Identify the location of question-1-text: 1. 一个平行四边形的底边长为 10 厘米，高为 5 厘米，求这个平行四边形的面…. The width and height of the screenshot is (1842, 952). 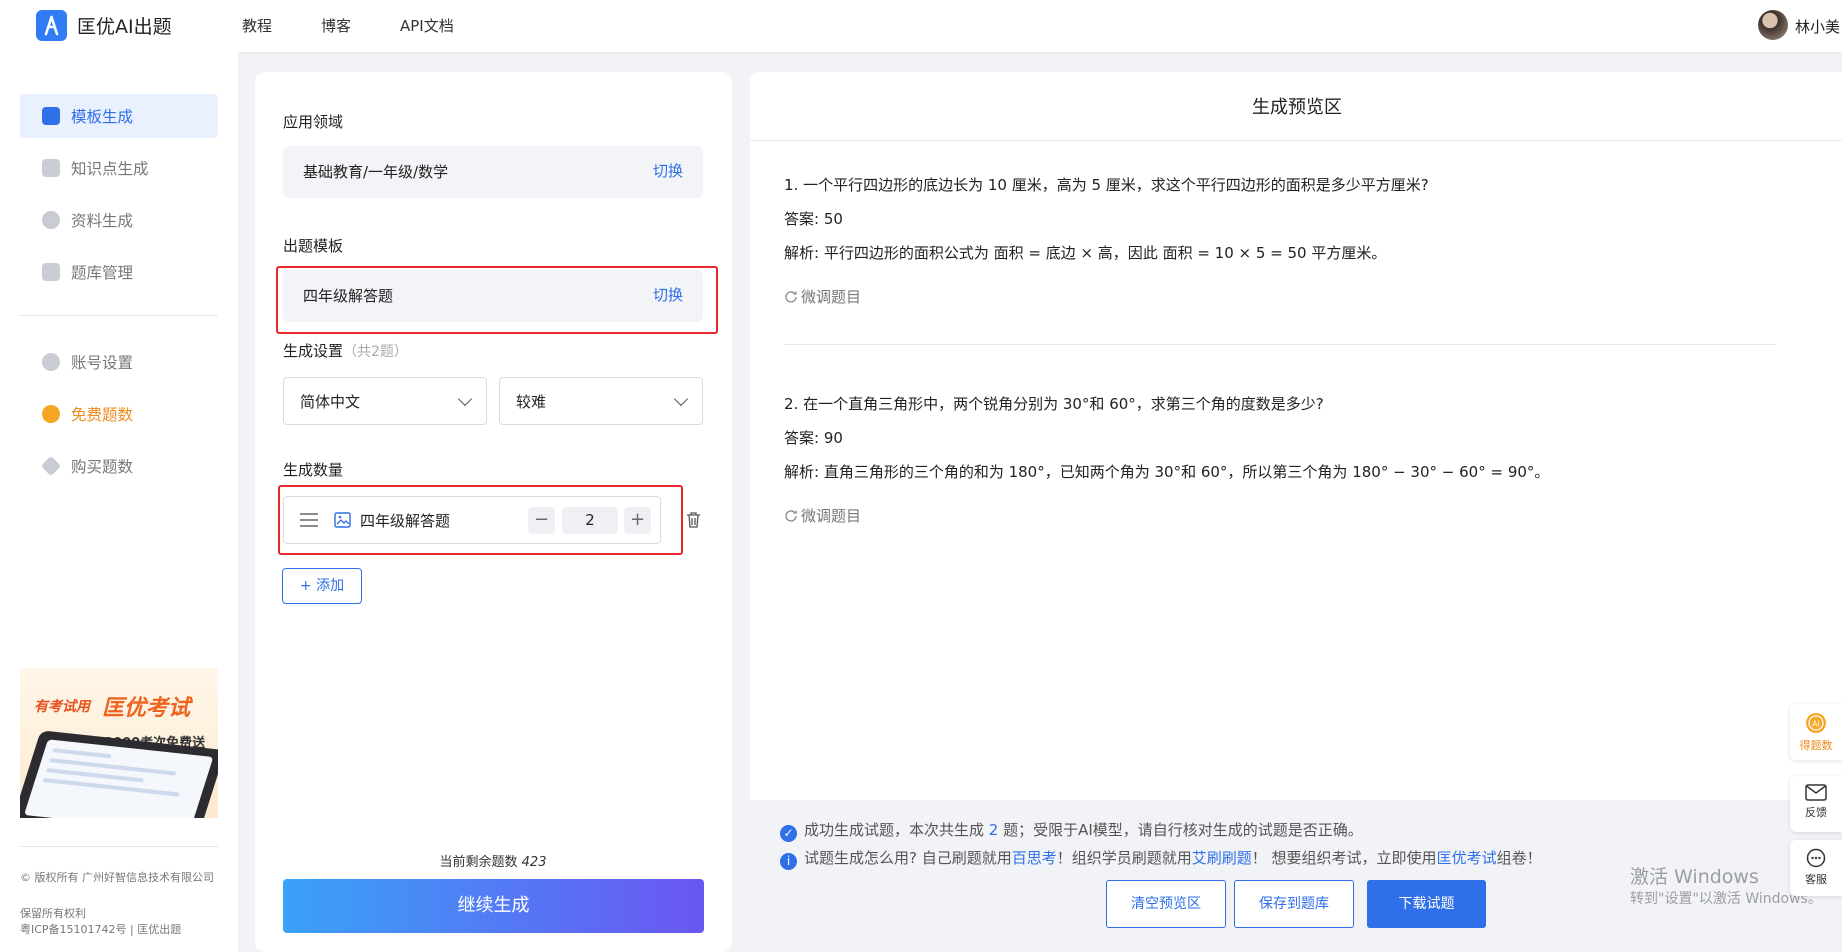
(1106, 185).